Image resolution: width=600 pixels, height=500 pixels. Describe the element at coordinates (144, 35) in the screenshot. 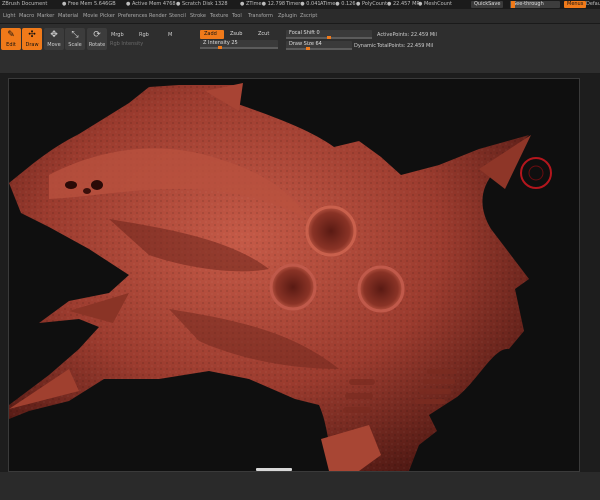

I see `rgb-button: Rgb` at that location.